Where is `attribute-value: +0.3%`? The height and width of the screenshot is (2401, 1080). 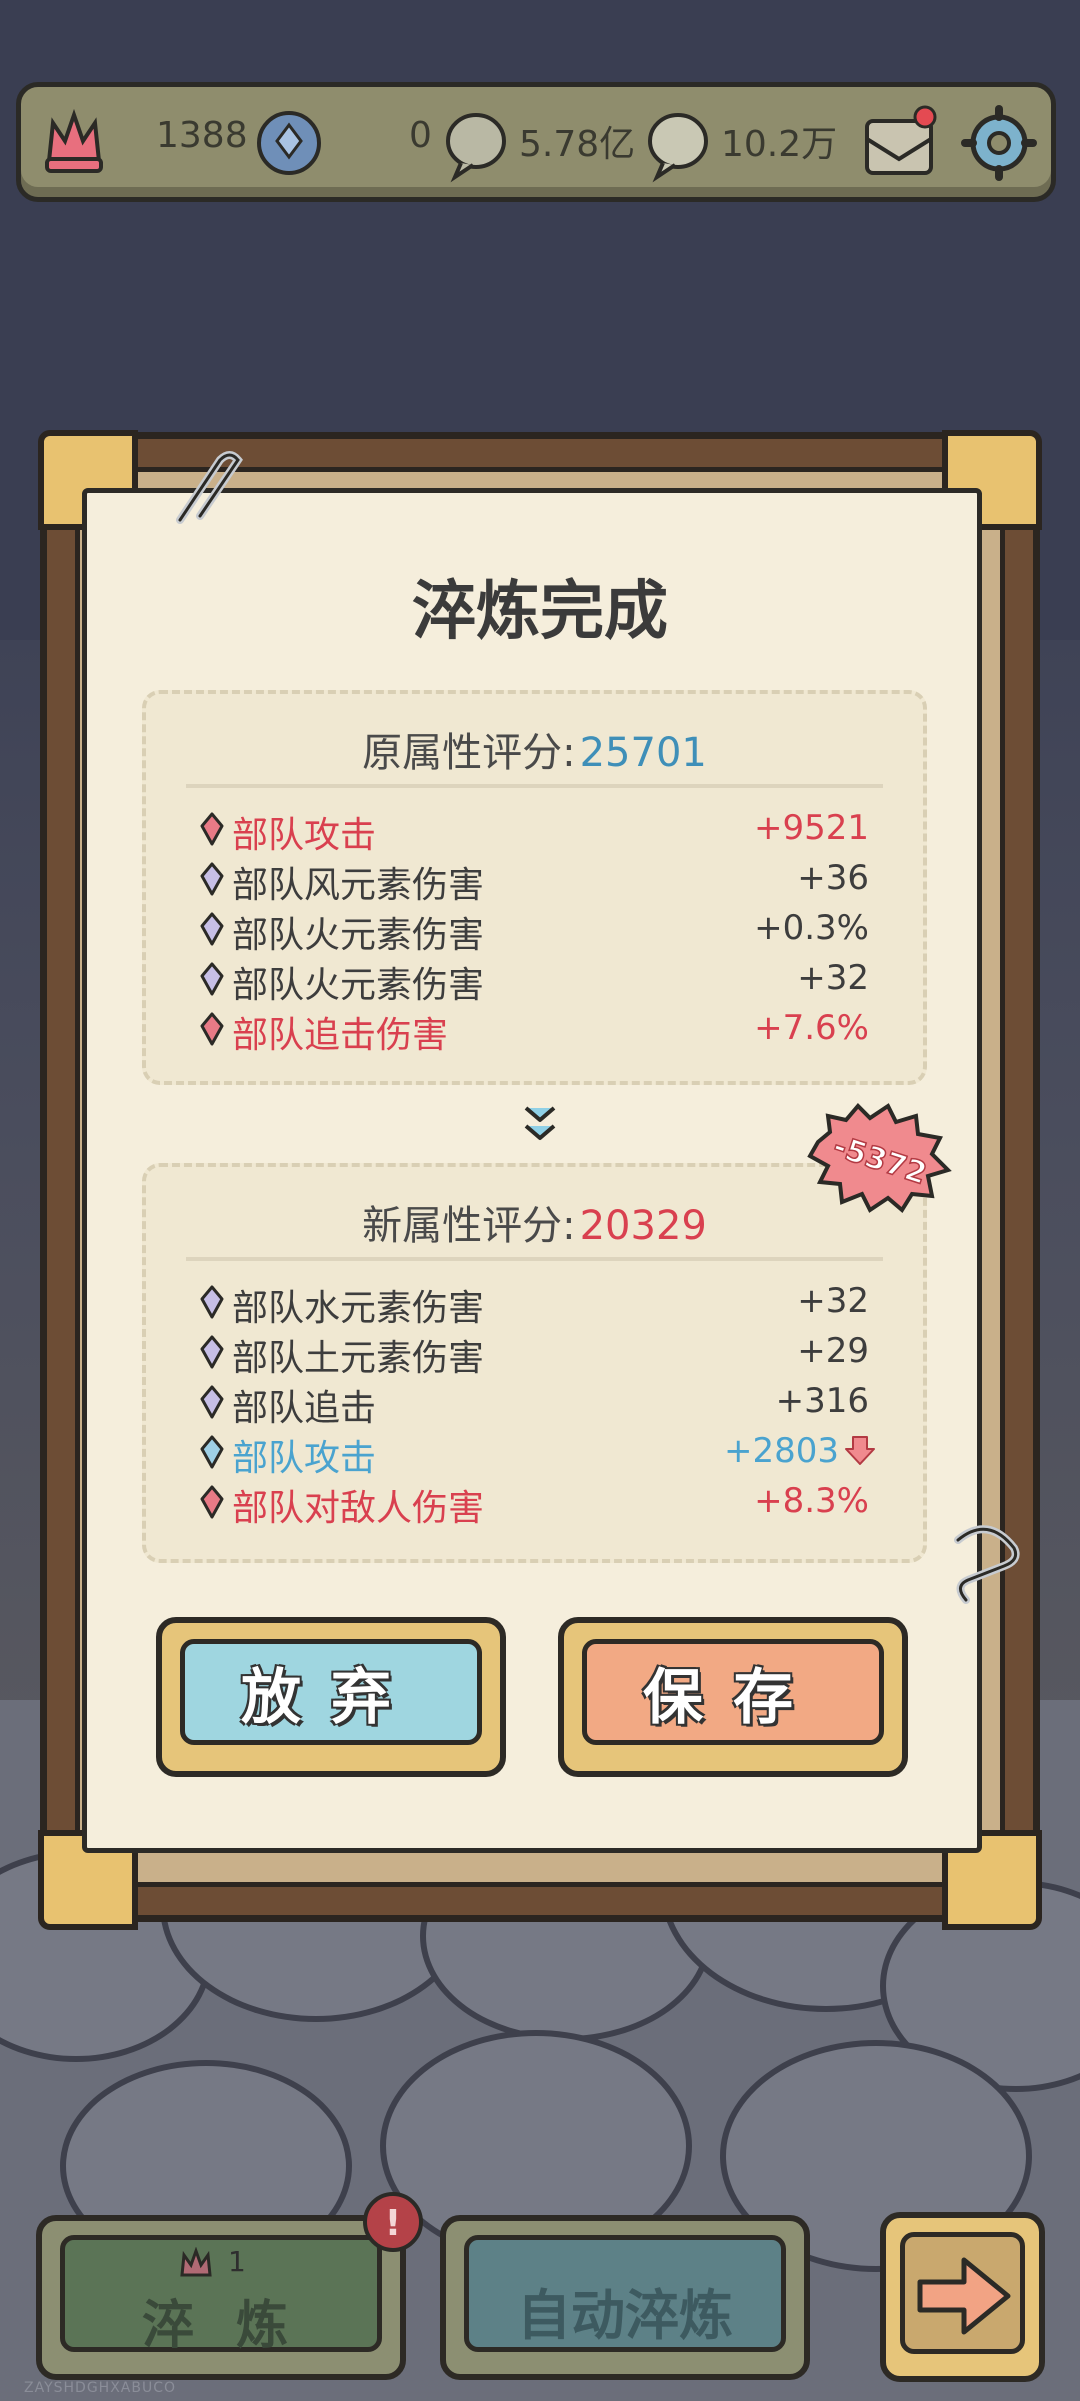
attribute-value: +0.3% is located at coordinates (811, 928).